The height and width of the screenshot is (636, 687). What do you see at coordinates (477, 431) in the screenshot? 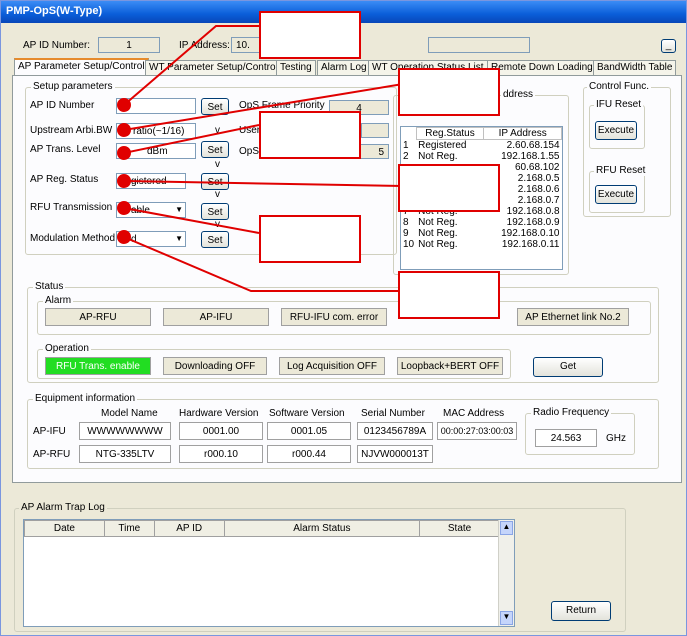
I see `ap-ifu-mac: 00:00:27:03:00:03` at bounding box center [477, 431].